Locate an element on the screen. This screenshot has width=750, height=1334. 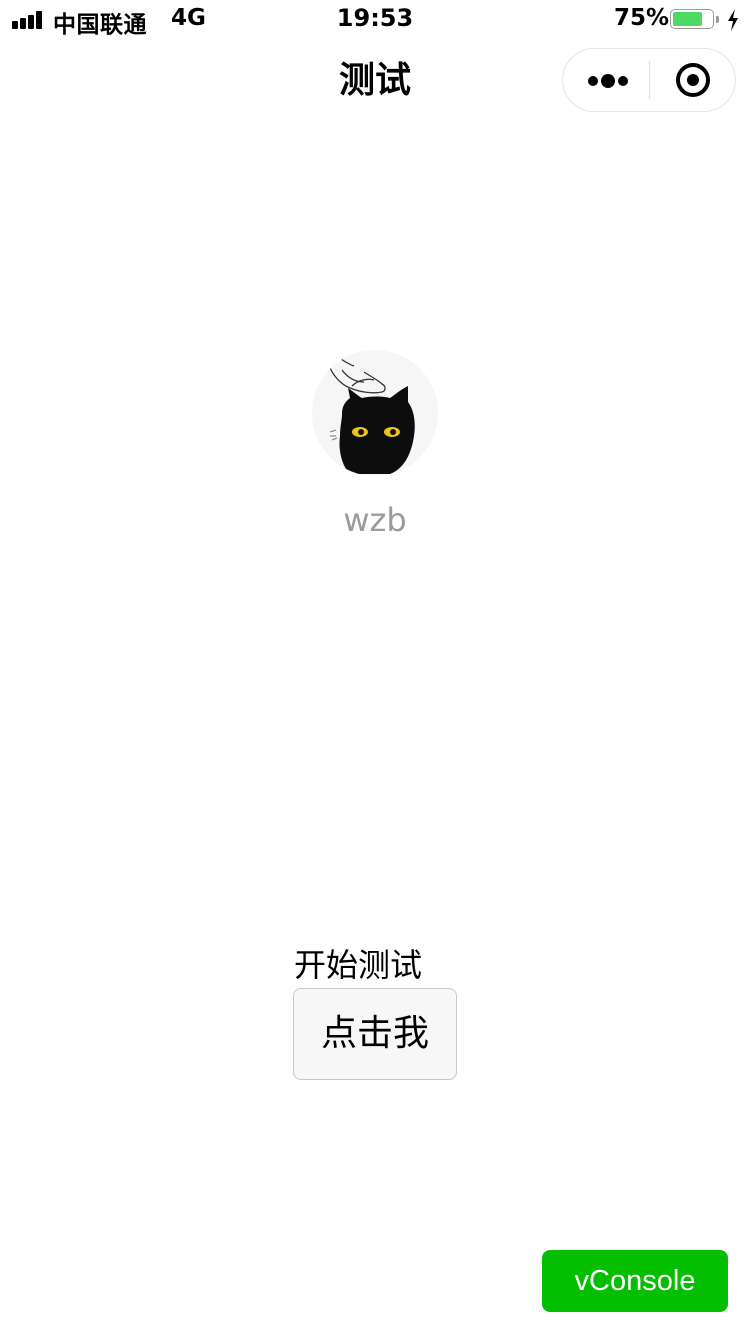
vconsole-button: vConsole is located at coordinates (635, 1281).